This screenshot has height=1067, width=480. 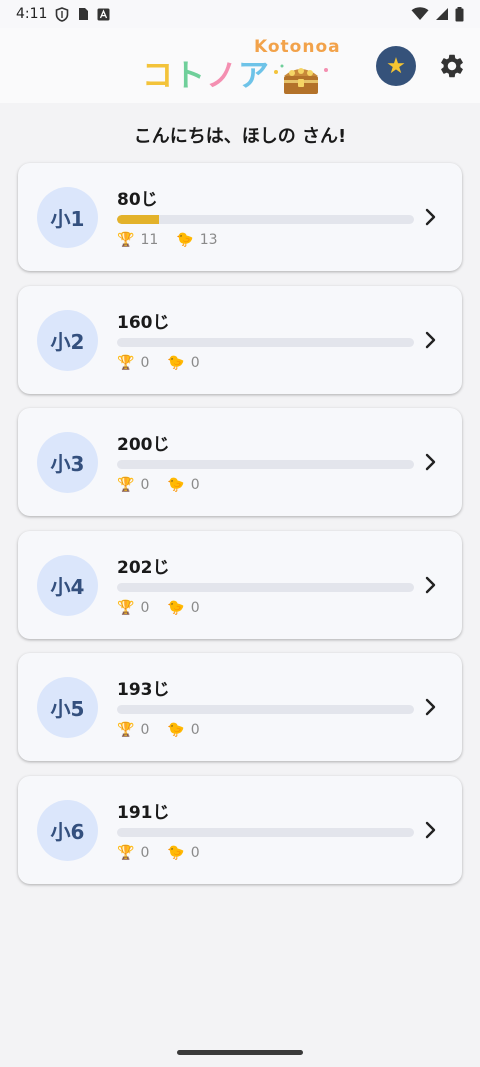 I want to click on home-indicator, so click(x=240, y=1052).